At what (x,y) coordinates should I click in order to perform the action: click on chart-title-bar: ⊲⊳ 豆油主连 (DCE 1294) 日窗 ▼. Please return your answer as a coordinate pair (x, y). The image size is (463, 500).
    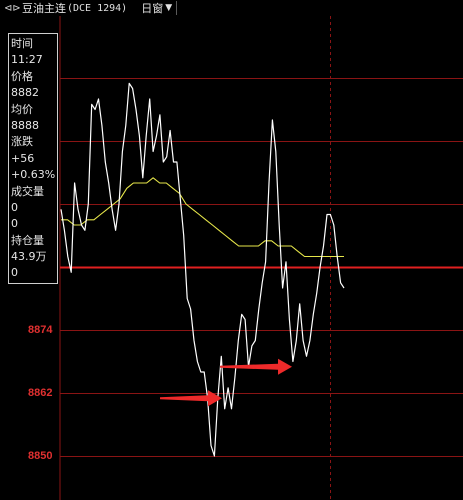
    Looking at the image, I should click on (231, 8).